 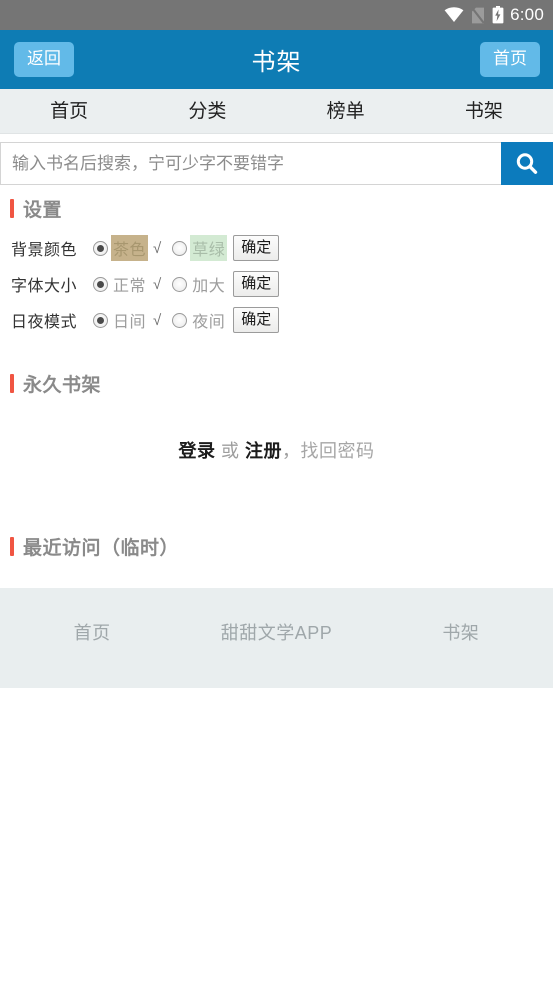 I want to click on search-button, so click(x=527, y=163).